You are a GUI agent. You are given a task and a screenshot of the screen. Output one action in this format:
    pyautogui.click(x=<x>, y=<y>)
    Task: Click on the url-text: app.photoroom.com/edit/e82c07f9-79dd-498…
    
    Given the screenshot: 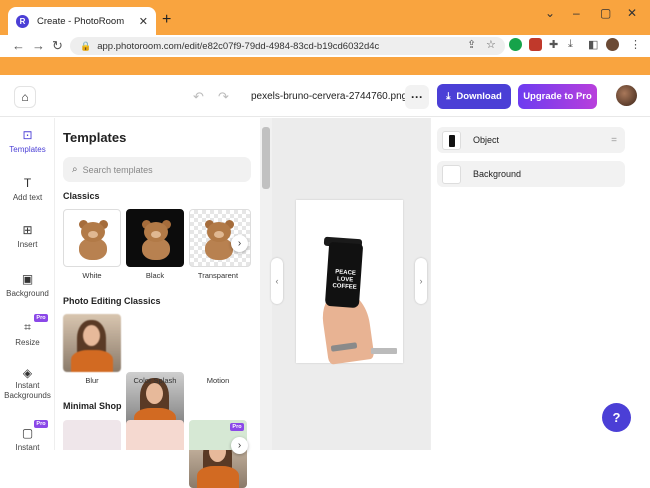 What is the action you would take?
    pyautogui.click(x=238, y=46)
    